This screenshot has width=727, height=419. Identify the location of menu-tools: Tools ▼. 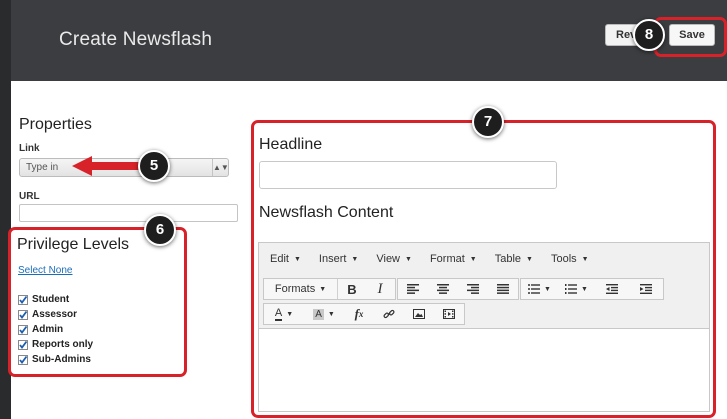
(570, 259).